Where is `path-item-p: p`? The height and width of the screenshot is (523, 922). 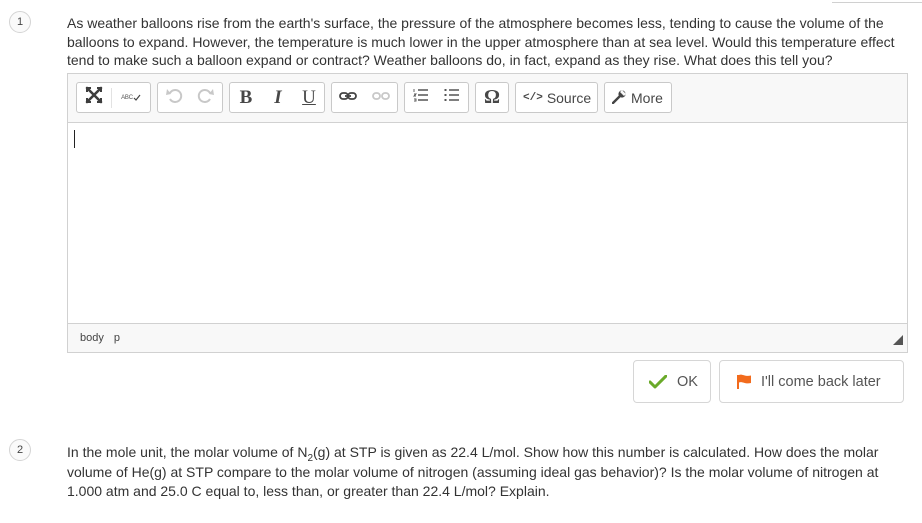
path-item-p: p is located at coordinates (117, 338).